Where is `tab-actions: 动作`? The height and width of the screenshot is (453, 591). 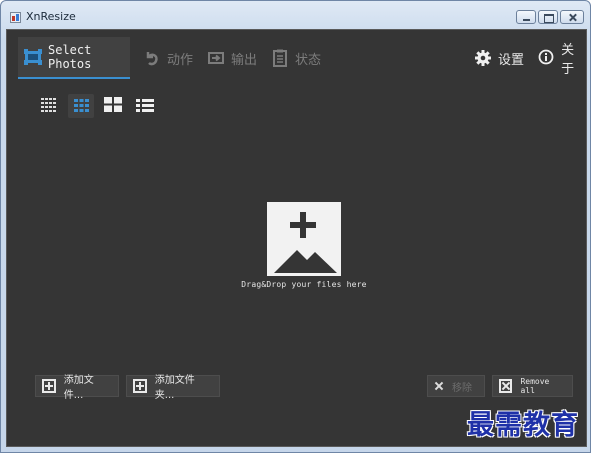
tab-actions: 动作 is located at coordinates (168, 58).